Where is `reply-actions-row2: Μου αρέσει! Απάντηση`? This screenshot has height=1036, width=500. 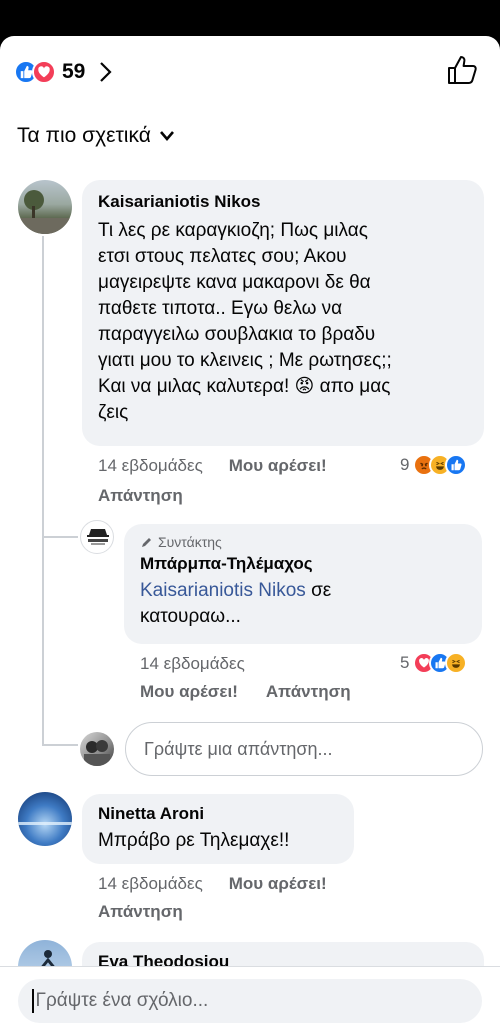
reply-actions-row2: Μου αρέσει! Απάντηση is located at coordinates (245, 692).